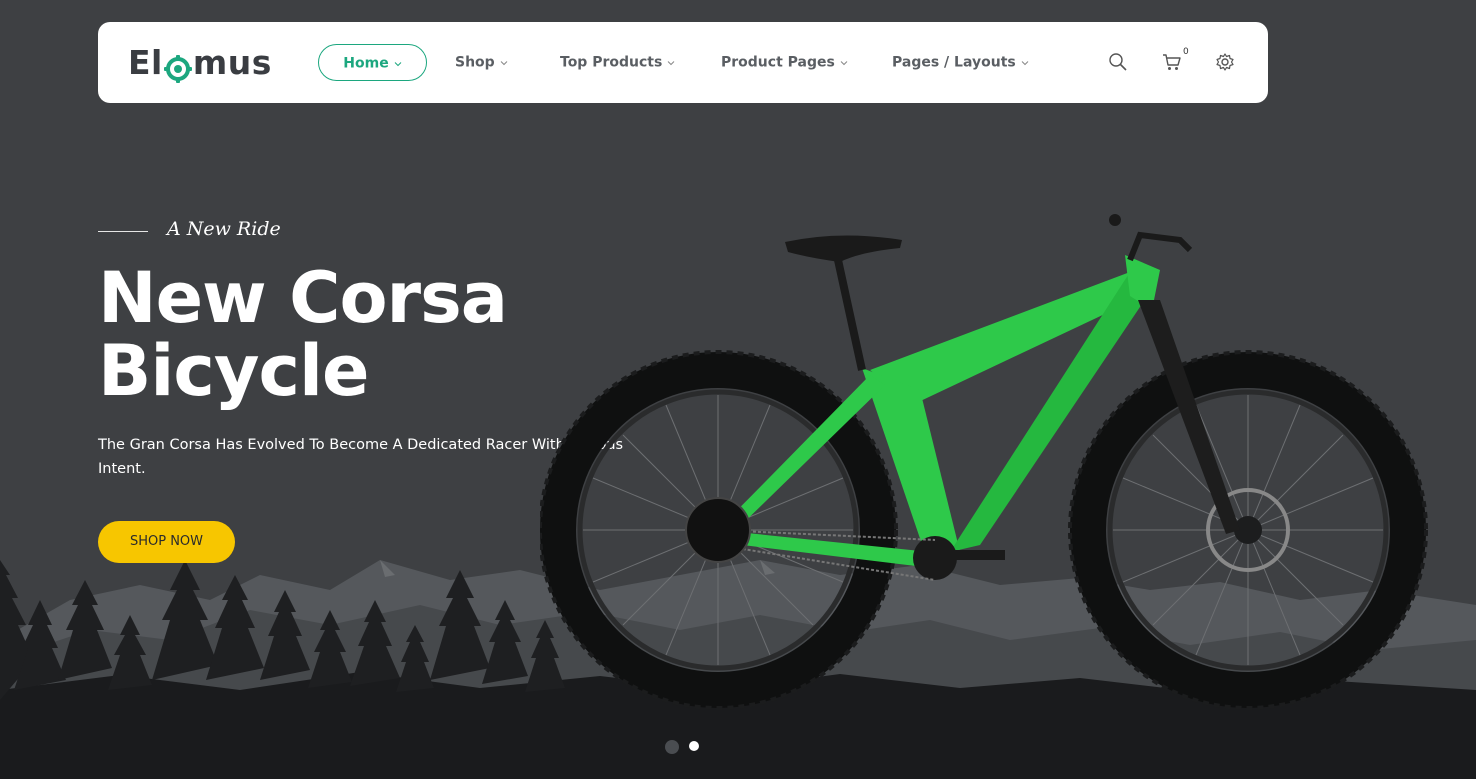 Image resolution: width=1476 pixels, height=779 pixels. What do you see at coordinates (475, 62) in the screenshot?
I see `nav-shop-label: Shop` at bounding box center [475, 62].